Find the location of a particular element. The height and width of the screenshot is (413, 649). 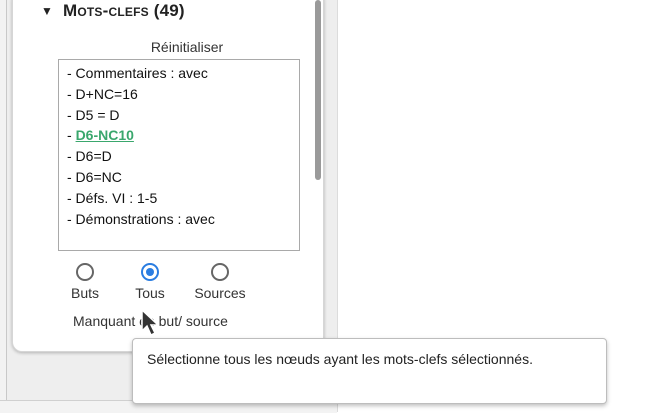

list-item: - D6=D is located at coordinates (183, 156).